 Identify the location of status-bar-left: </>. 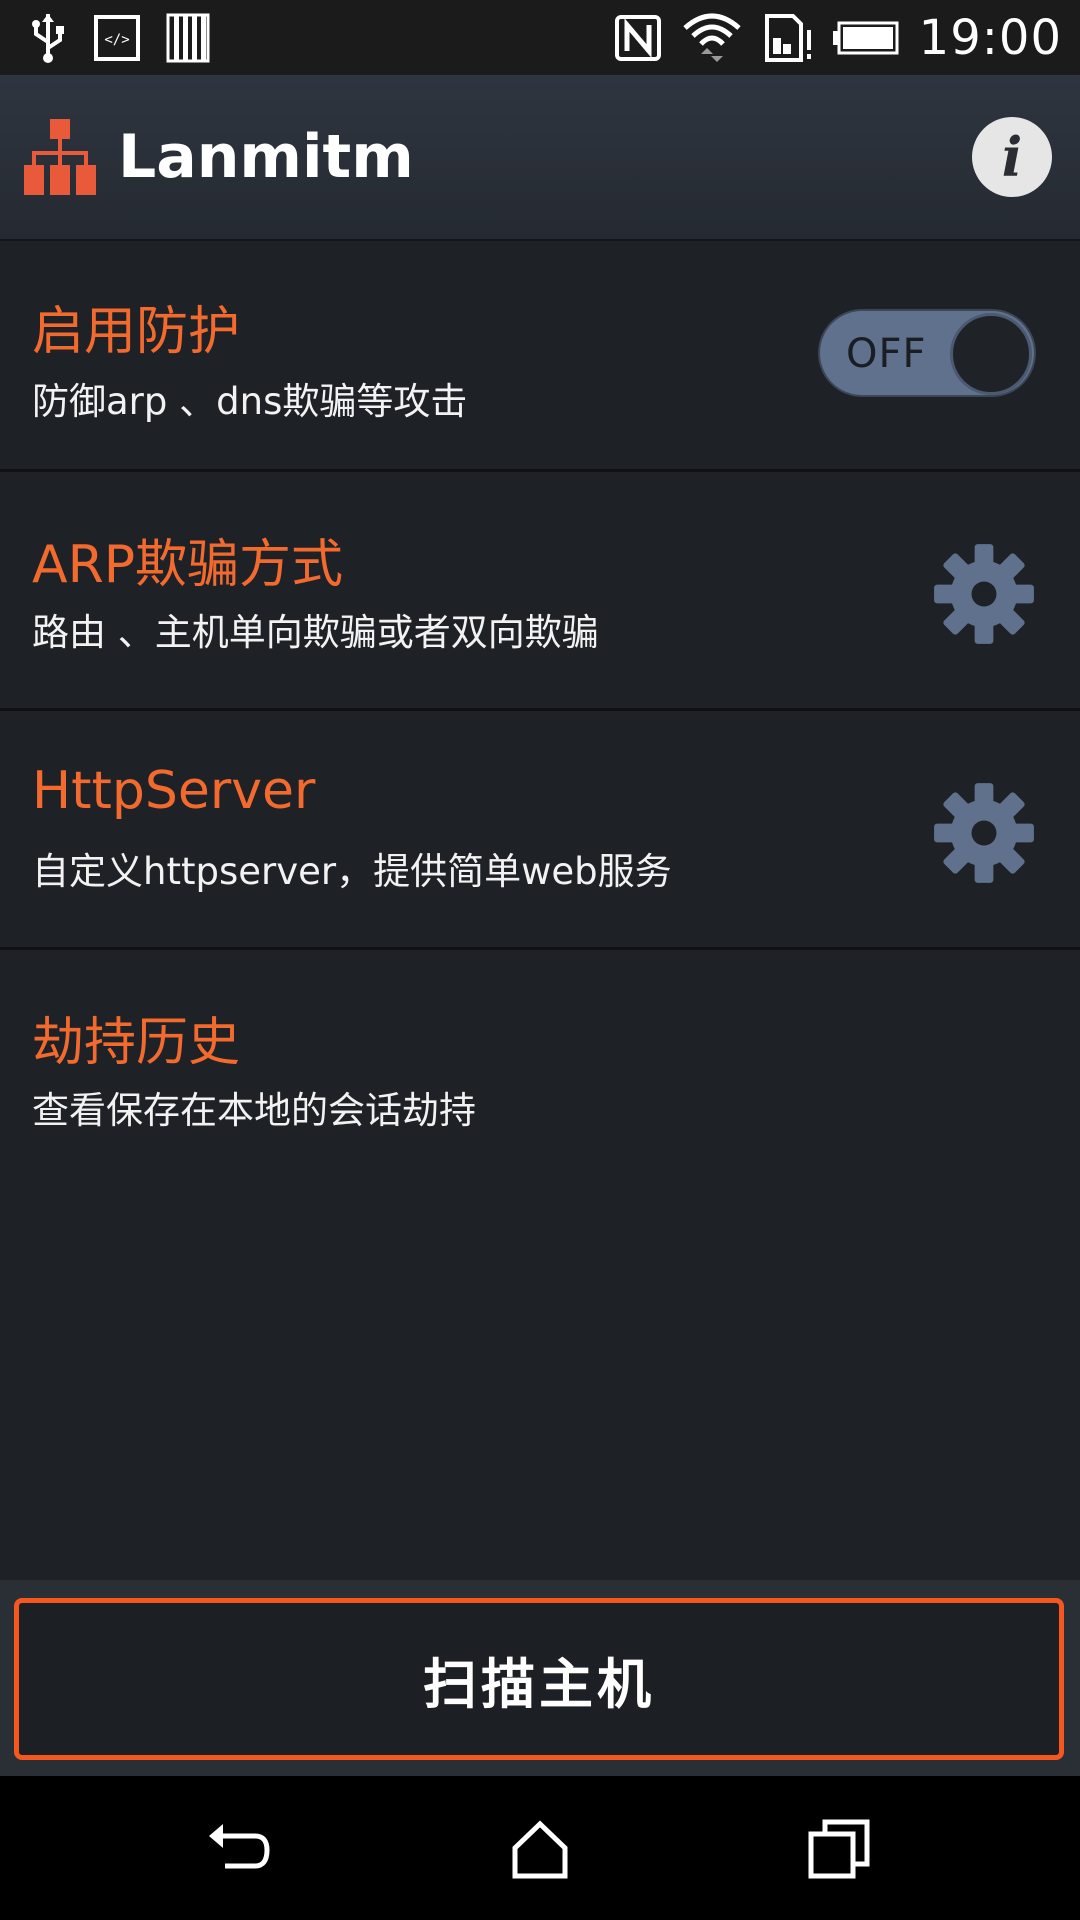
(132, 38).